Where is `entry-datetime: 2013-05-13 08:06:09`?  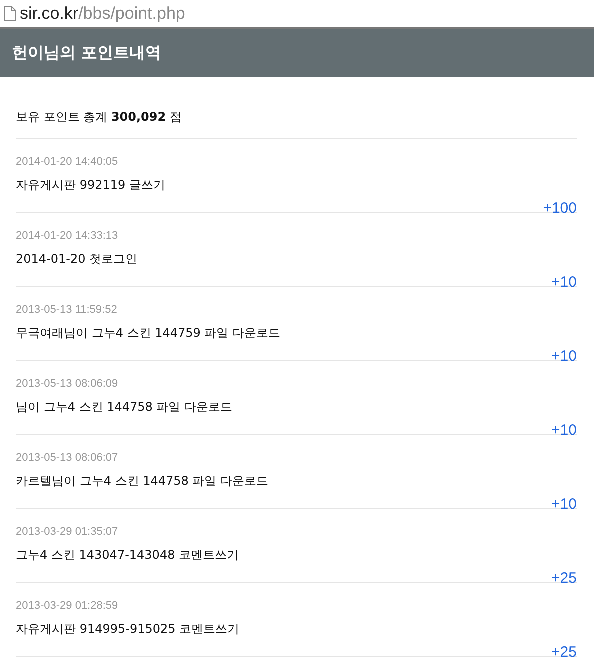 entry-datetime: 2013-05-13 08:06:09 is located at coordinates (67, 384).